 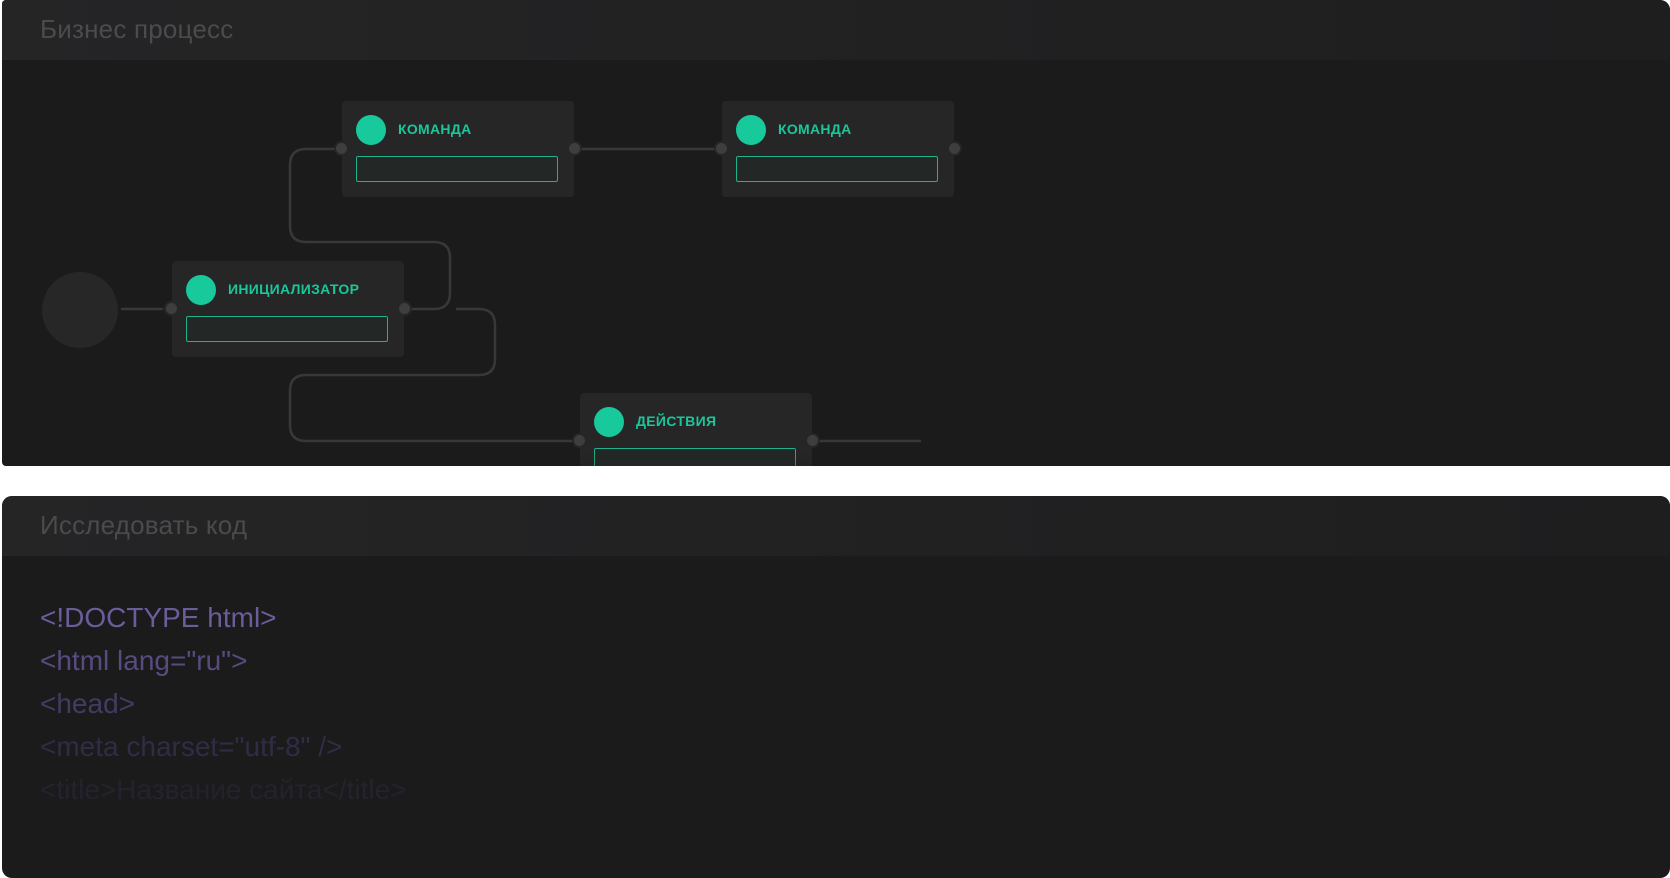 I want to click on code-line: <head>, so click(x=87, y=703).